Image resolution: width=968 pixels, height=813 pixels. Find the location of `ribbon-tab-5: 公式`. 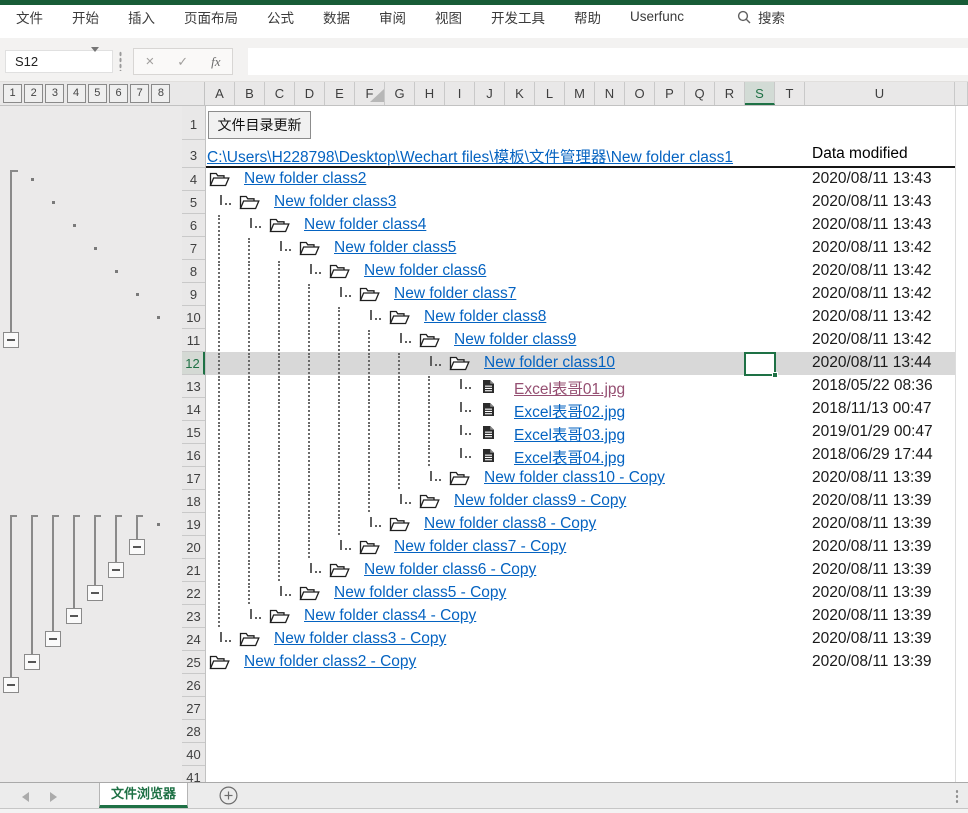

ribbon-tab-5: 公式 is located at coordinates (280, 17).